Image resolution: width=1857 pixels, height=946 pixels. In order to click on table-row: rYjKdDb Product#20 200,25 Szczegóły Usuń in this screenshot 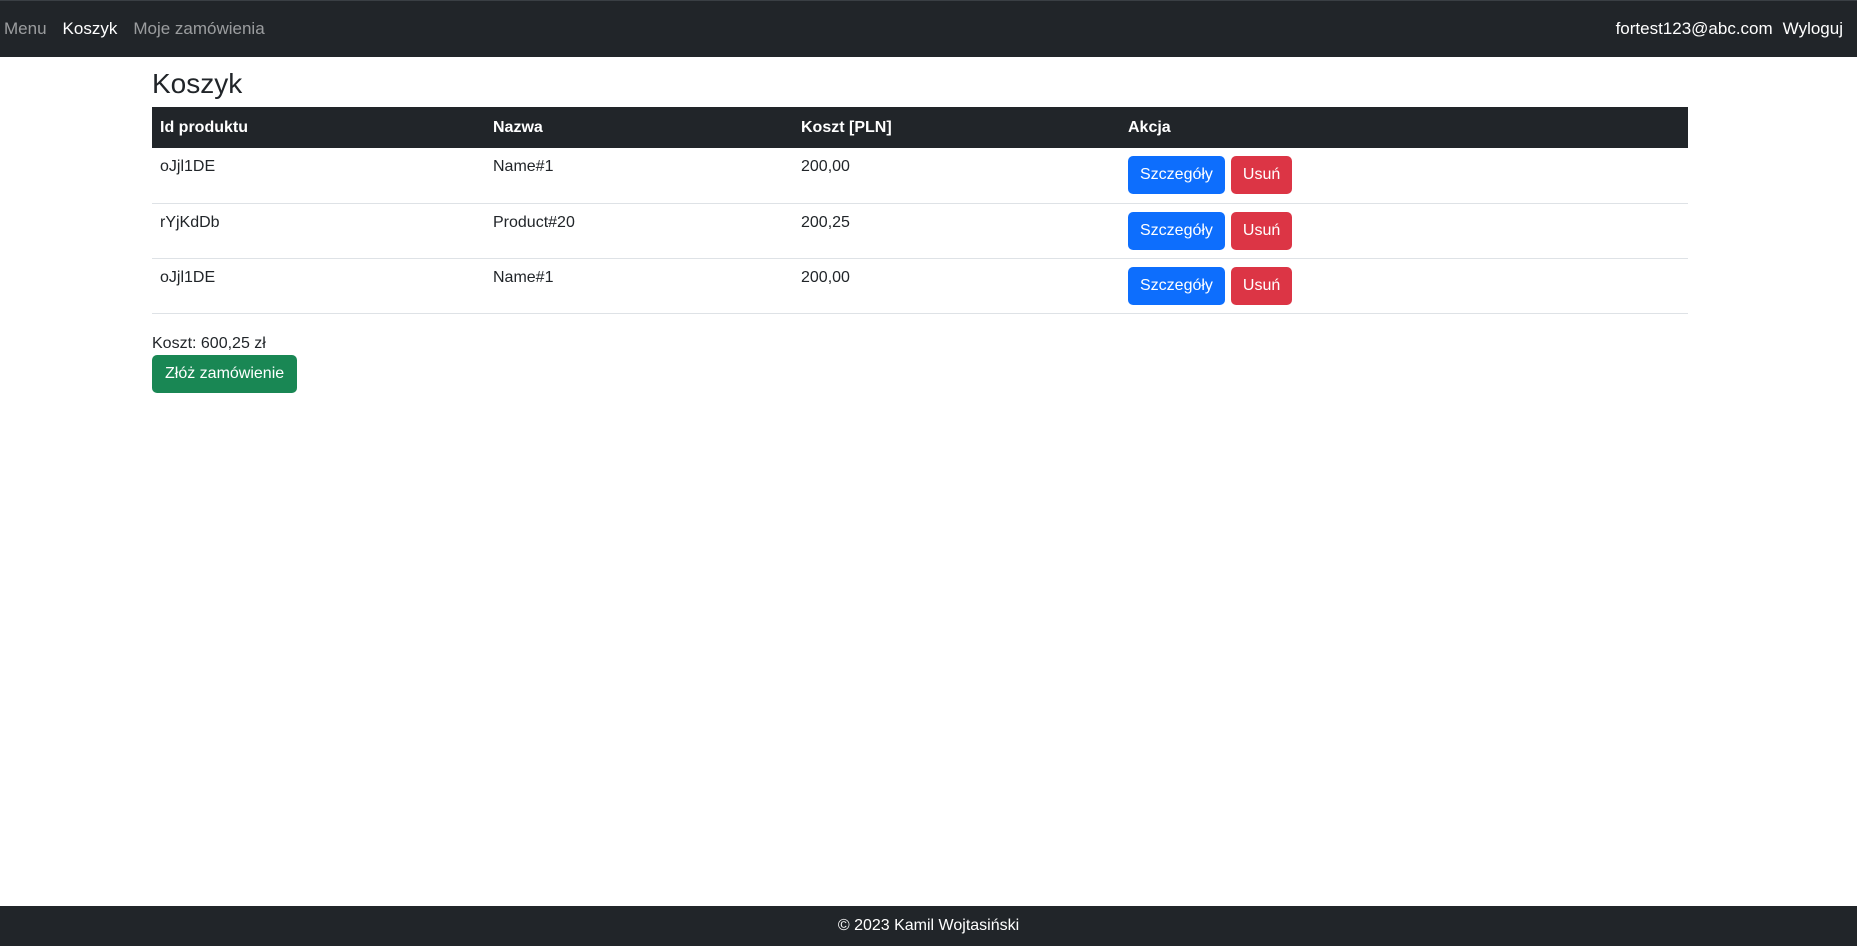, I will do `click(920, 231)`.